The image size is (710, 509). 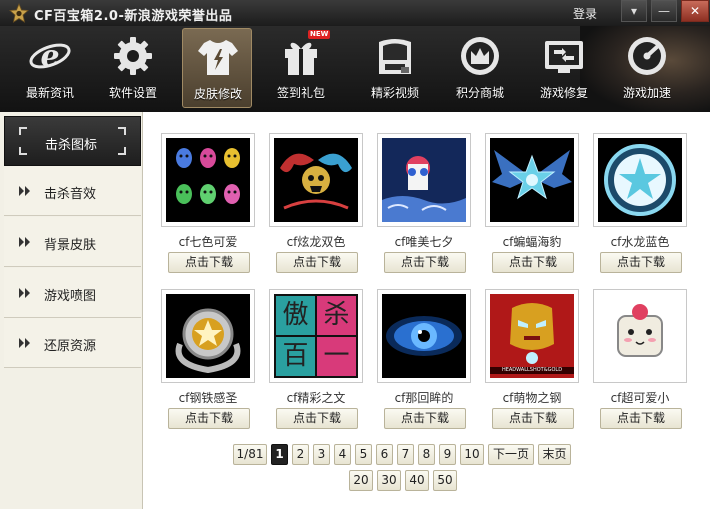 What do you see at coordinates (355, 13) in the screenshot?
I see `title-bar: CF百宝箱2.0-新浪游戏荣誉出品 登录 ▾ — ✕` at bounding box center [355, 13].